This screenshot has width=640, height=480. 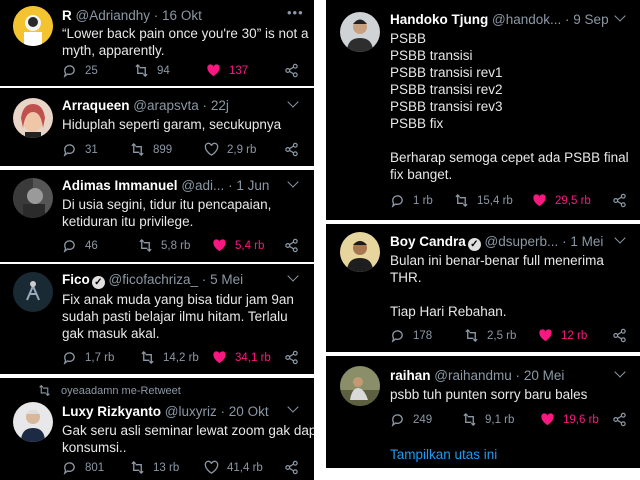 What do you see at coordinates (154, 467) in the screenshot?
I see `retweet-button: 13 rb` at bounding box center [154, 467].